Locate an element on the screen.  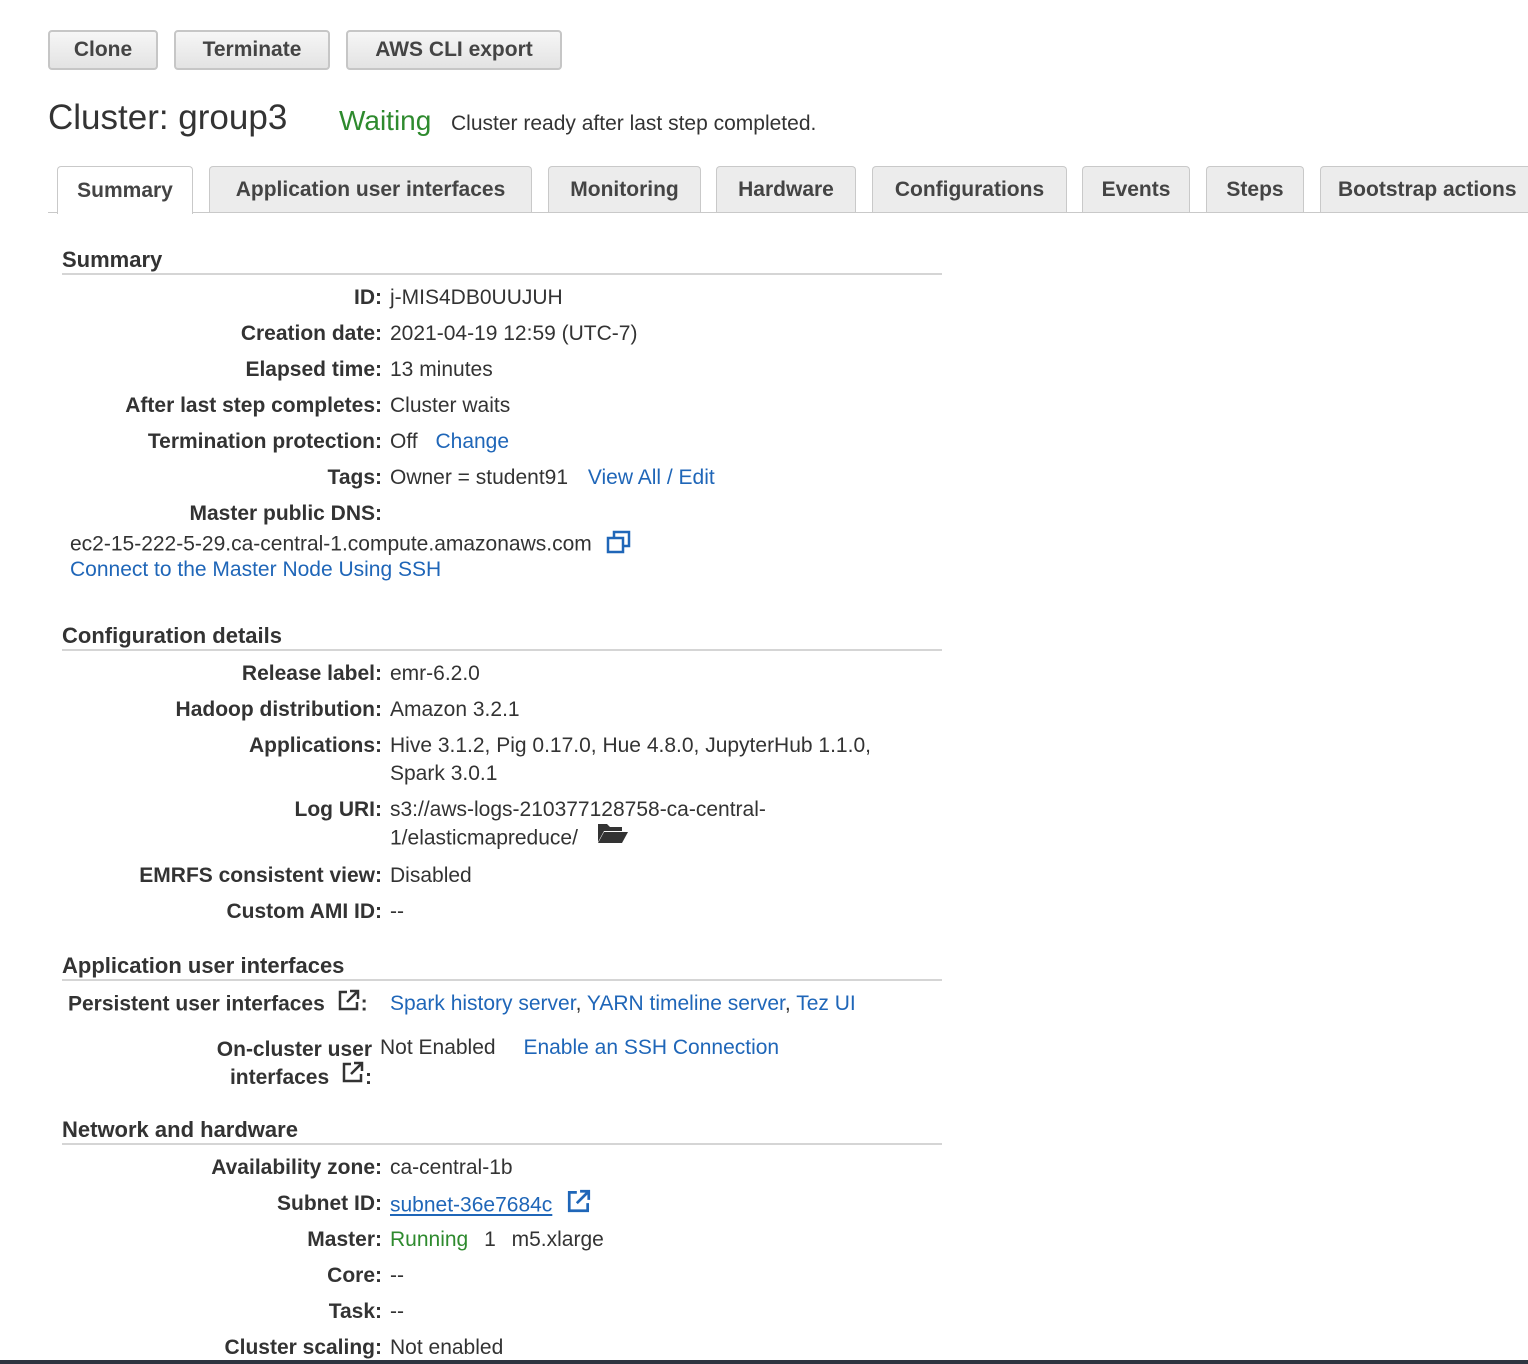
master-dns-label: Master public DNS: is located at coordinates (285, 513).